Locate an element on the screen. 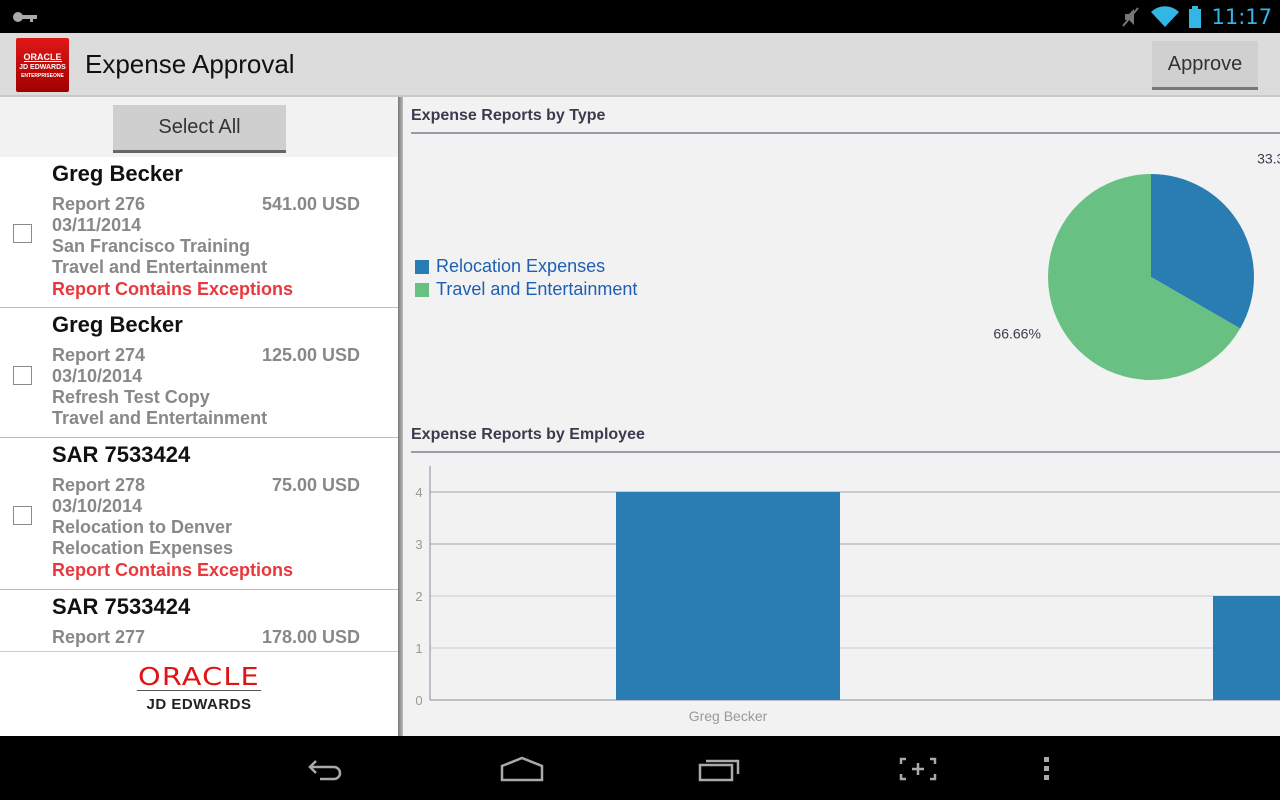 Image resolution: width=1280 pixels, height=800 pixels. menu-button is located at coordinates (1047, 769).